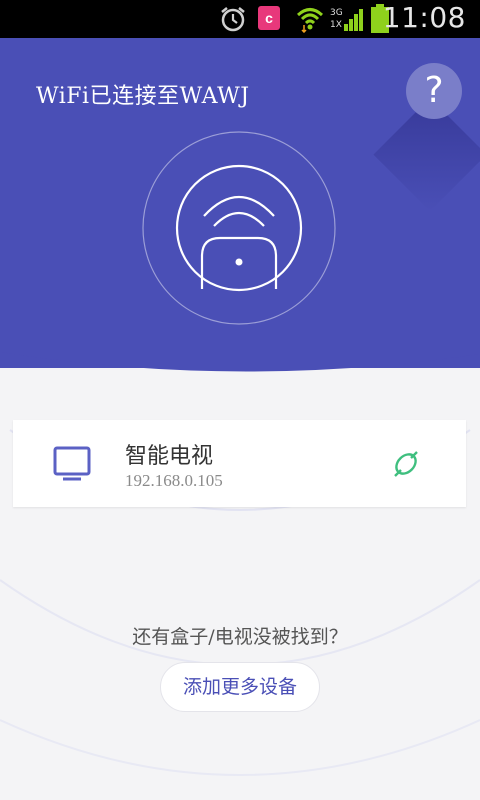 The width and height of the screenshot is (480, 800). Describe the element at coordinates (240, 637) in the screenshot. I see `missing-device-prompt: 还有盒子/电视没被找到？` at that location.